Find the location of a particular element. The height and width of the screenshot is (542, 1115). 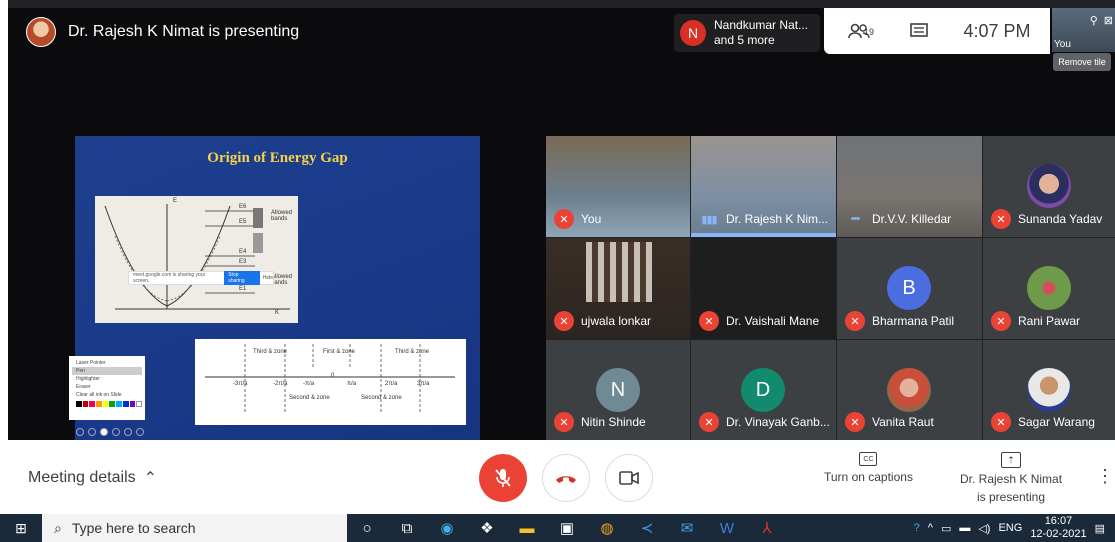

store-icon: ▣ is located at coordinates (567, 528).